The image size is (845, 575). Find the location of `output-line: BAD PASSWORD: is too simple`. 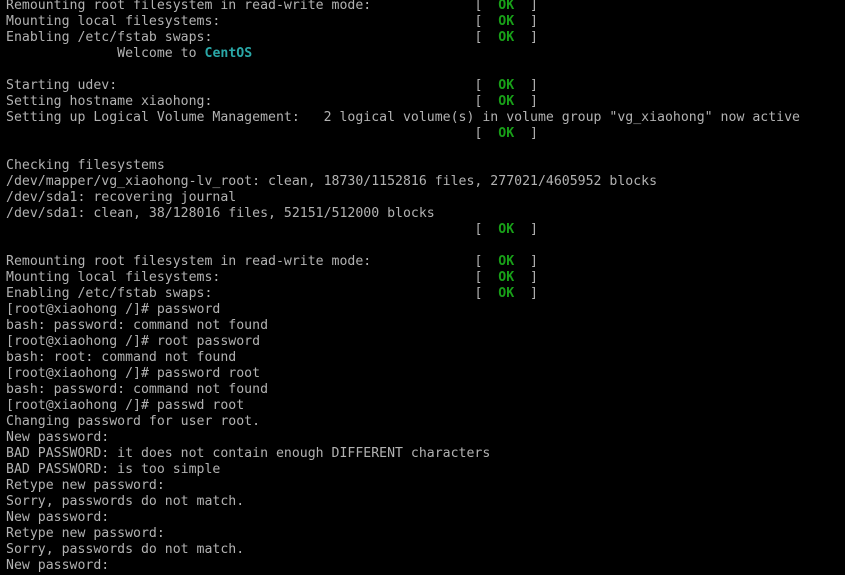

output-line: BAD PASSWORD: is too simple is located at coordinates (403, 470).